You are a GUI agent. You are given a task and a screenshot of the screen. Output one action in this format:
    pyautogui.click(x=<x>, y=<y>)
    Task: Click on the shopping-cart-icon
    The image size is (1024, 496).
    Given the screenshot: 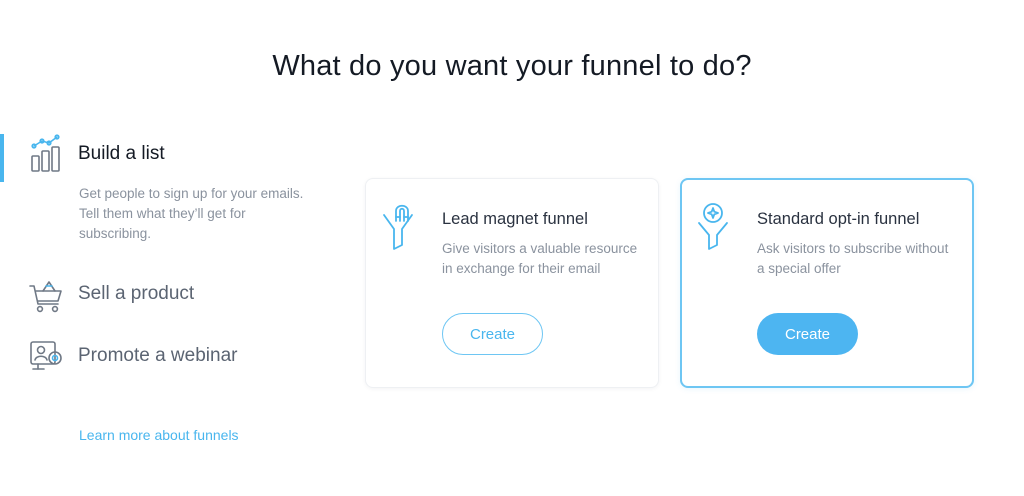 What is the action you would take?
    pyautogui.click(x=45, y=297)
    